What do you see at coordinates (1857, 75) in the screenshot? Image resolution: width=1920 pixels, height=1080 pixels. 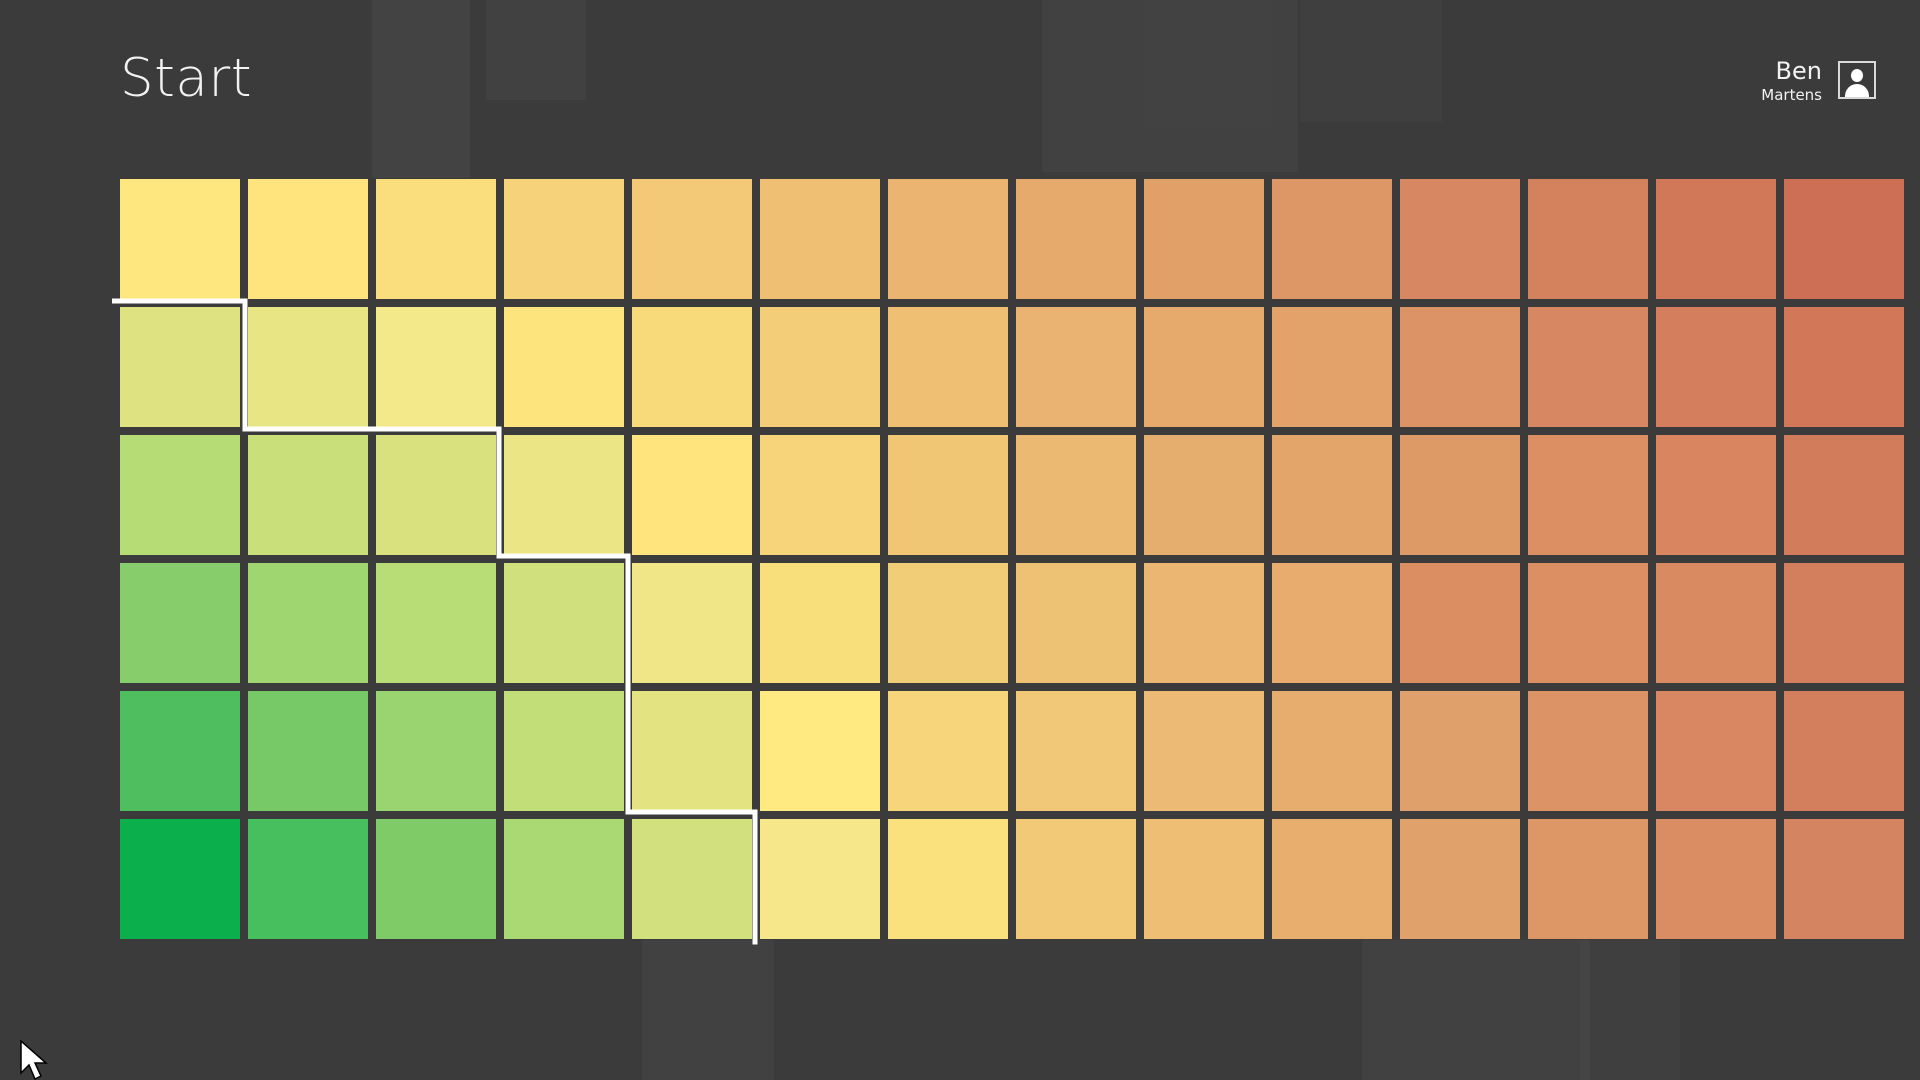 I see `avatar-head-shape` at bounding box center [1857, 75].